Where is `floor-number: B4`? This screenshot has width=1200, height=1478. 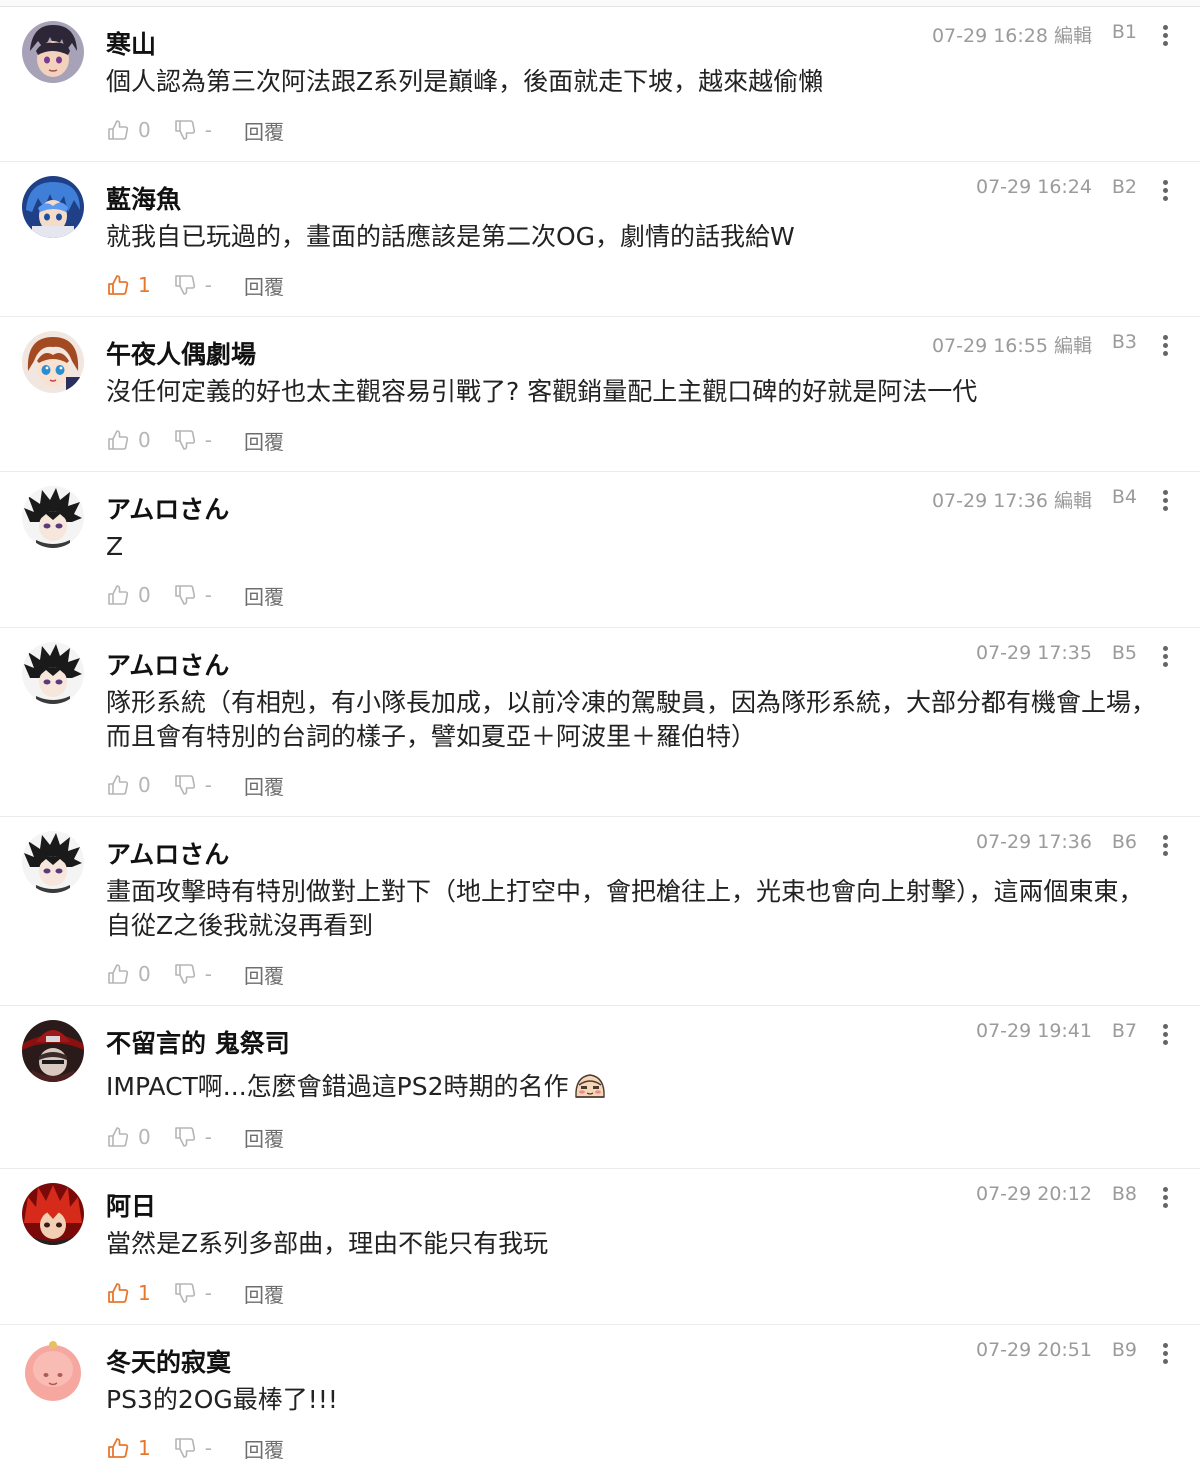
floor-number: B4 is located at coordinates (1124, 497).